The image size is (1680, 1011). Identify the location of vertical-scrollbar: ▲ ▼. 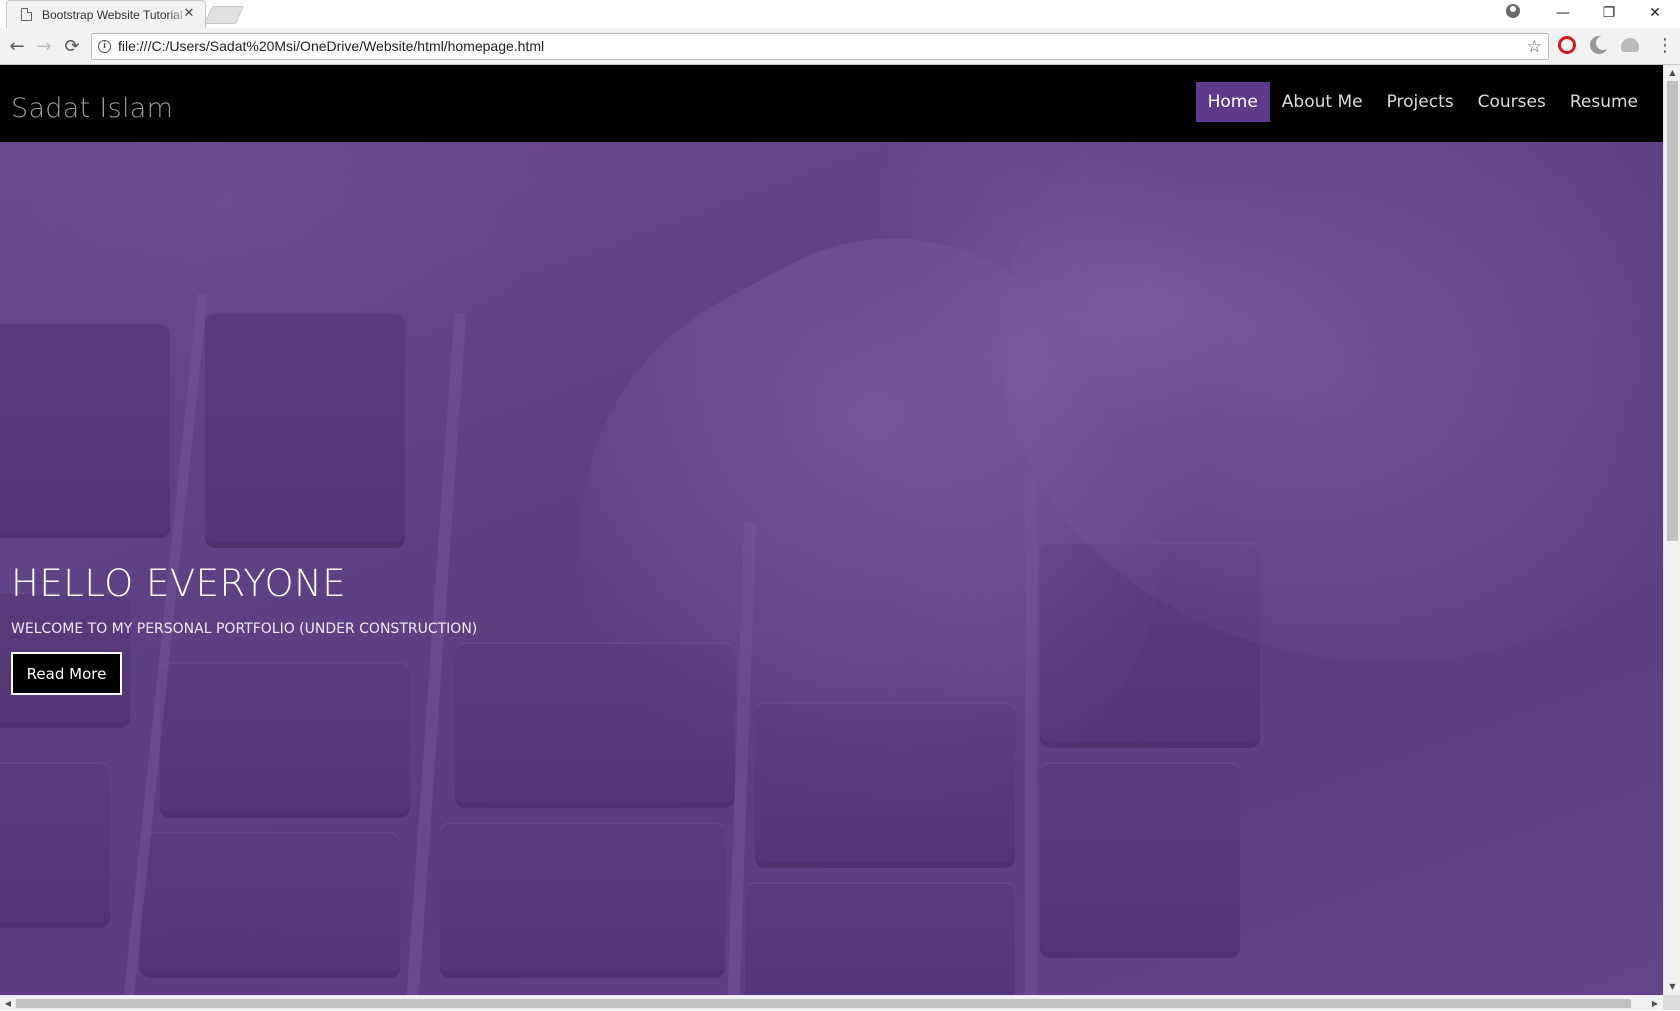
(1671, 530).